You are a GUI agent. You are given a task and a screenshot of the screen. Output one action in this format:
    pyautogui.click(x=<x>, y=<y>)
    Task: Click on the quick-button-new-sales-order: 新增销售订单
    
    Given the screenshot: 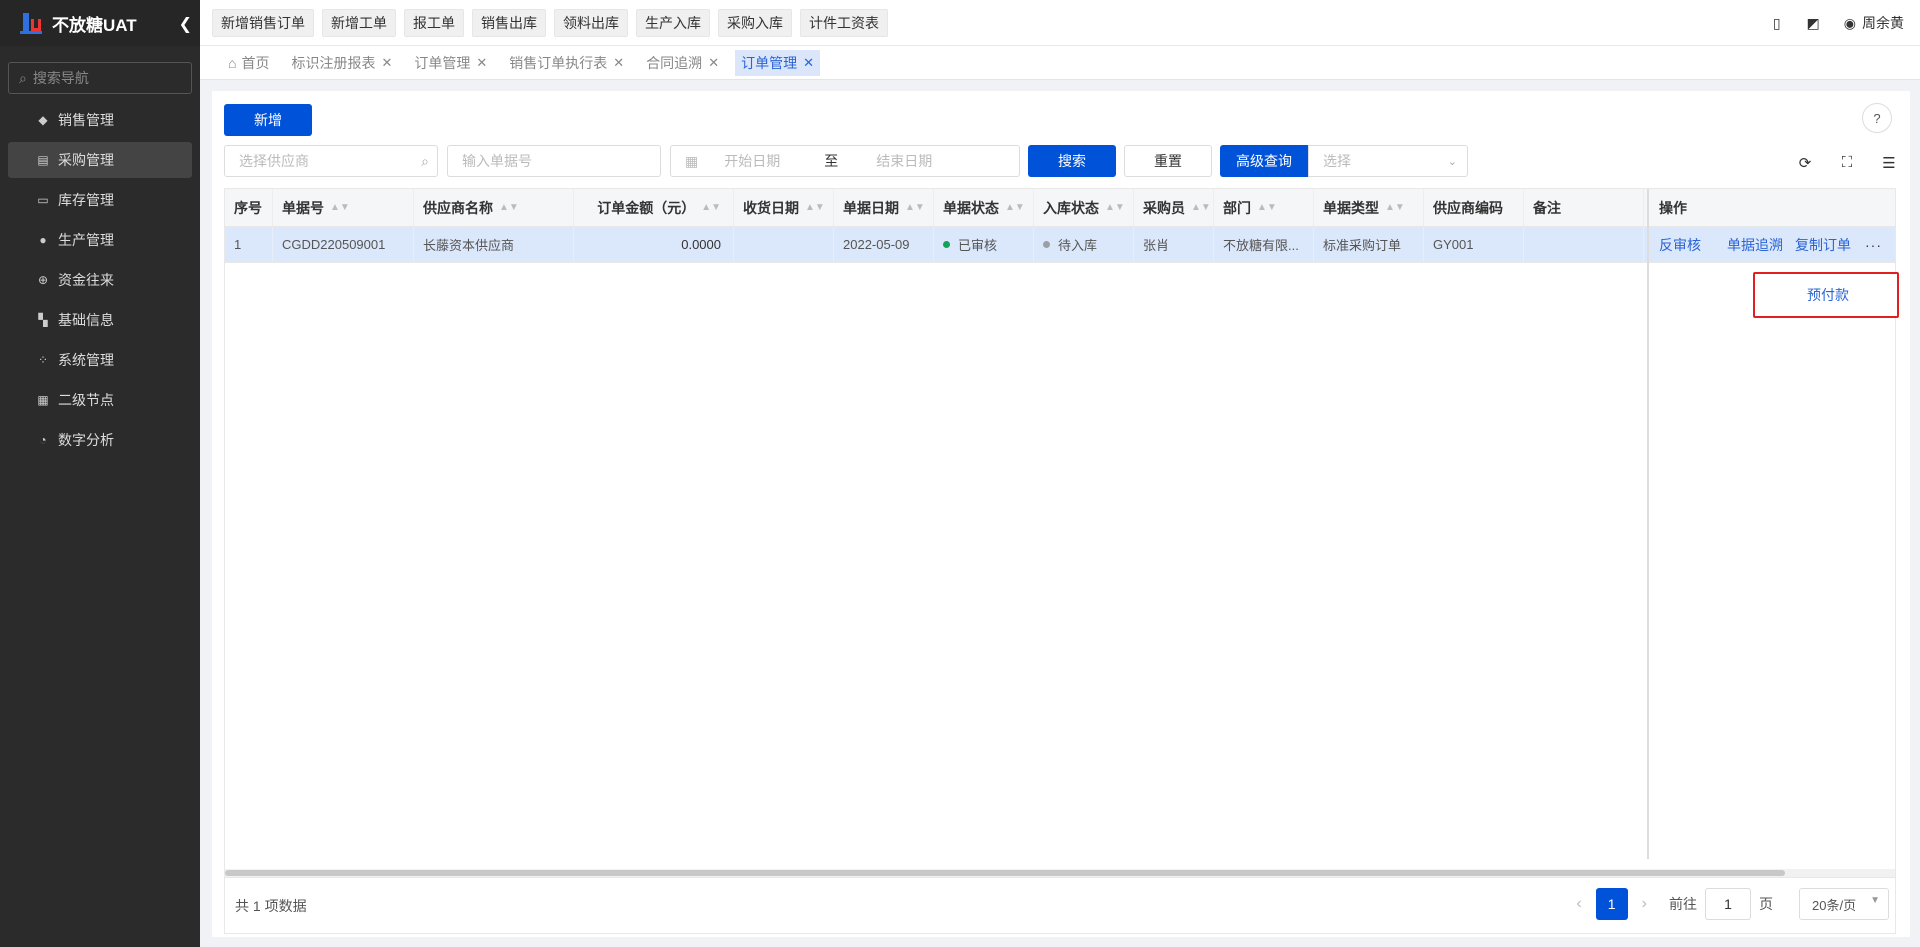 What is the action you would take?
    pyautogui.click(x=263, y=22)
    